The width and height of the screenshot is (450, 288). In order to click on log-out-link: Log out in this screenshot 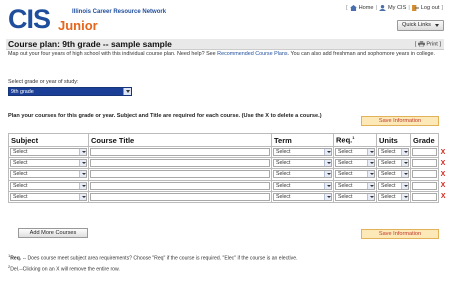, I will do `click(430, 8)`.